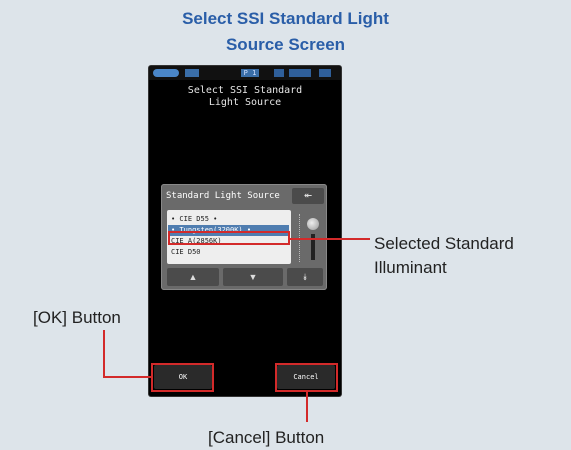 Image resolution: width=571 pixels, height=450 pixels. Describe the element at coordinates (193, 277) in the screenshot. I see `scroll-up-button: ▲` at that location.